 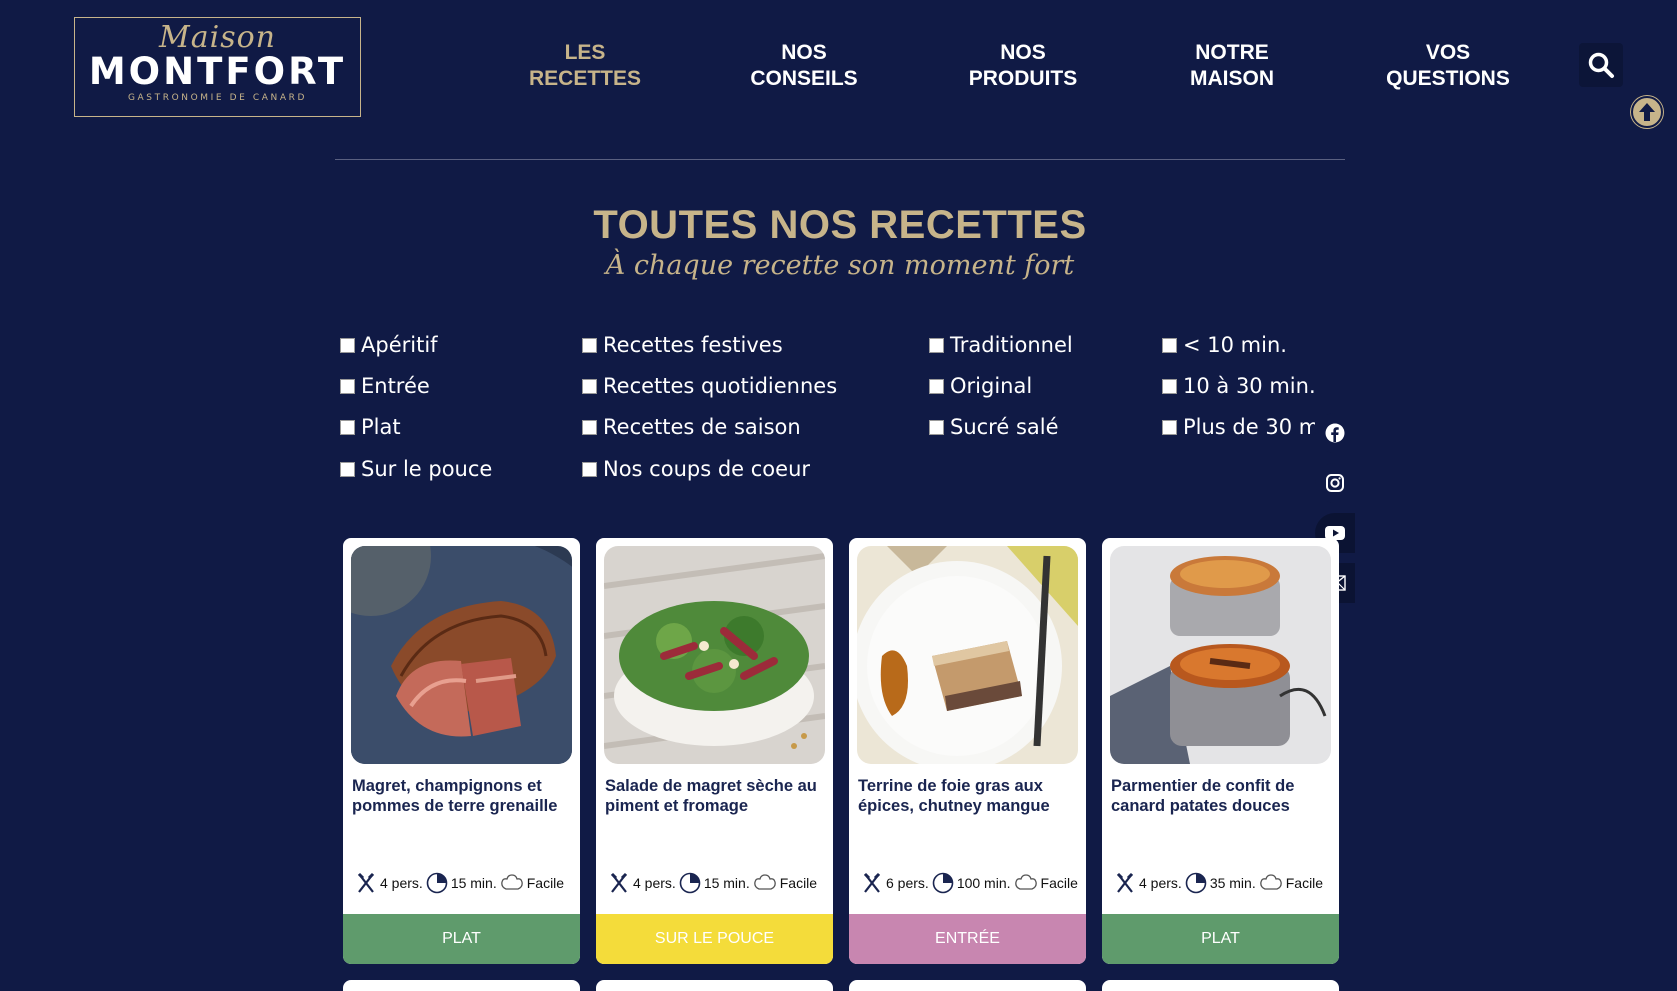 I want to click on difficulty-value: Facile, so click(x=1304, y=883).